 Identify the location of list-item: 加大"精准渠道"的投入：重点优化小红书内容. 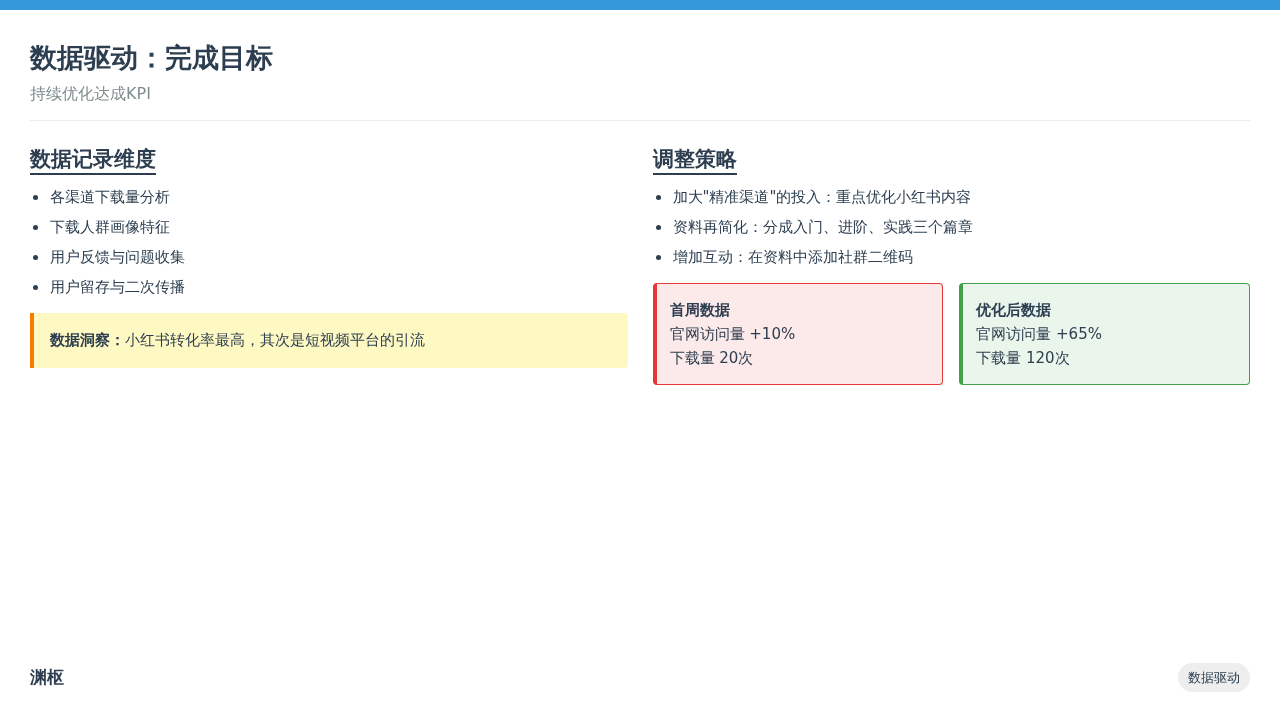
(822, 197).